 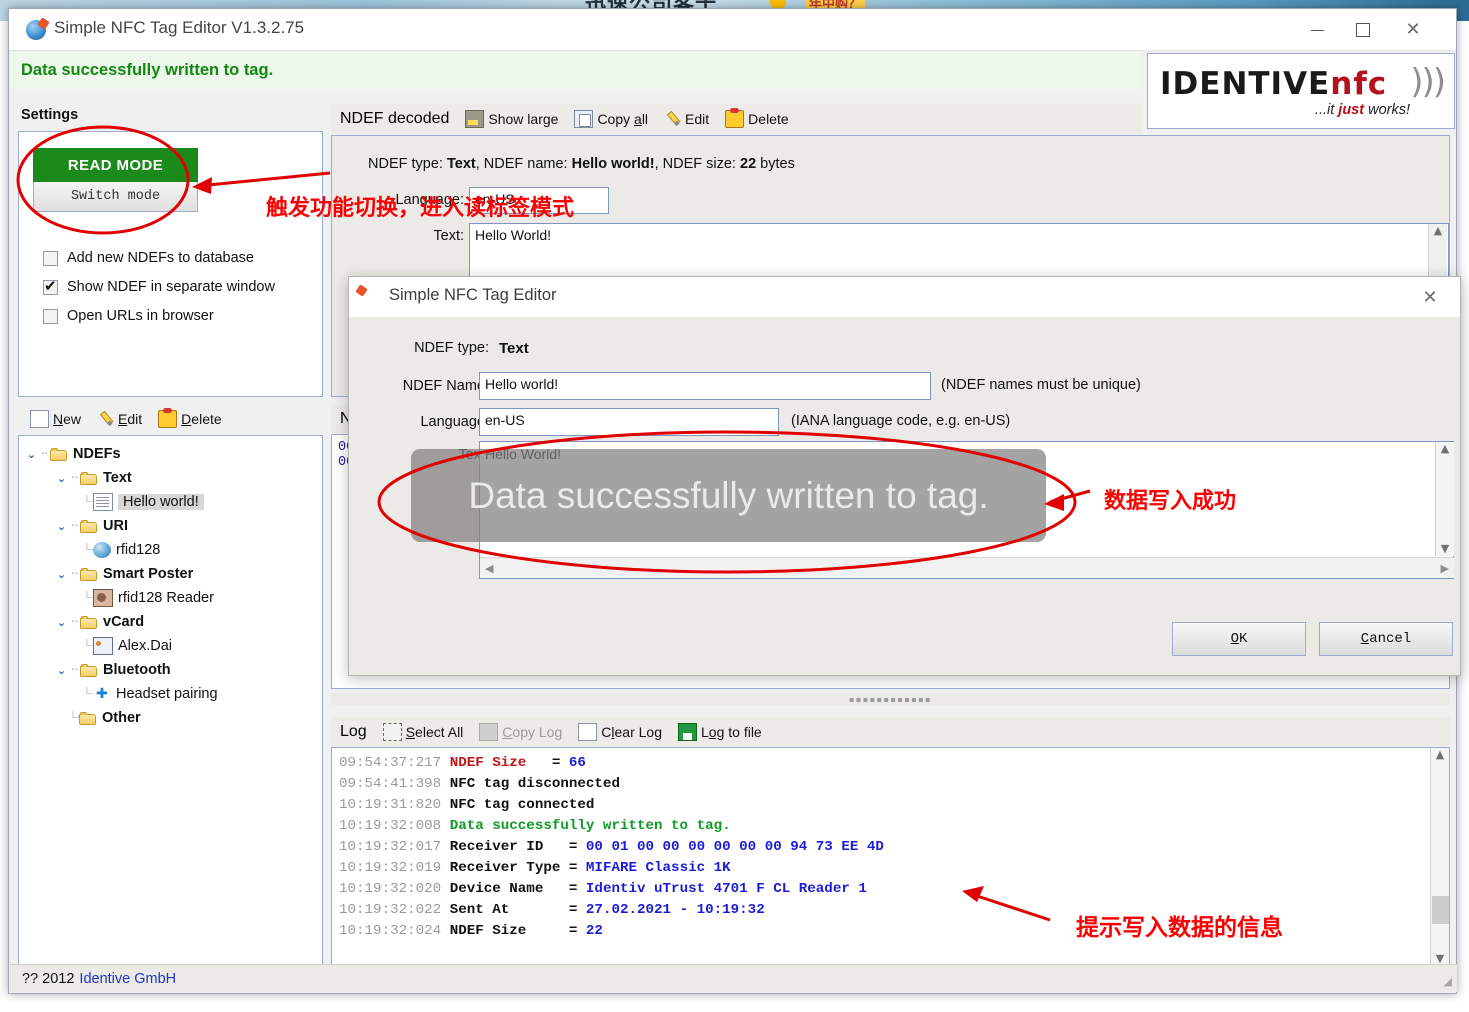 What do you see at coordinates (173, 550) in the screenshot?
I see `tree-node-rfid128: └··· rfid128` at bounding box center [173, 550].